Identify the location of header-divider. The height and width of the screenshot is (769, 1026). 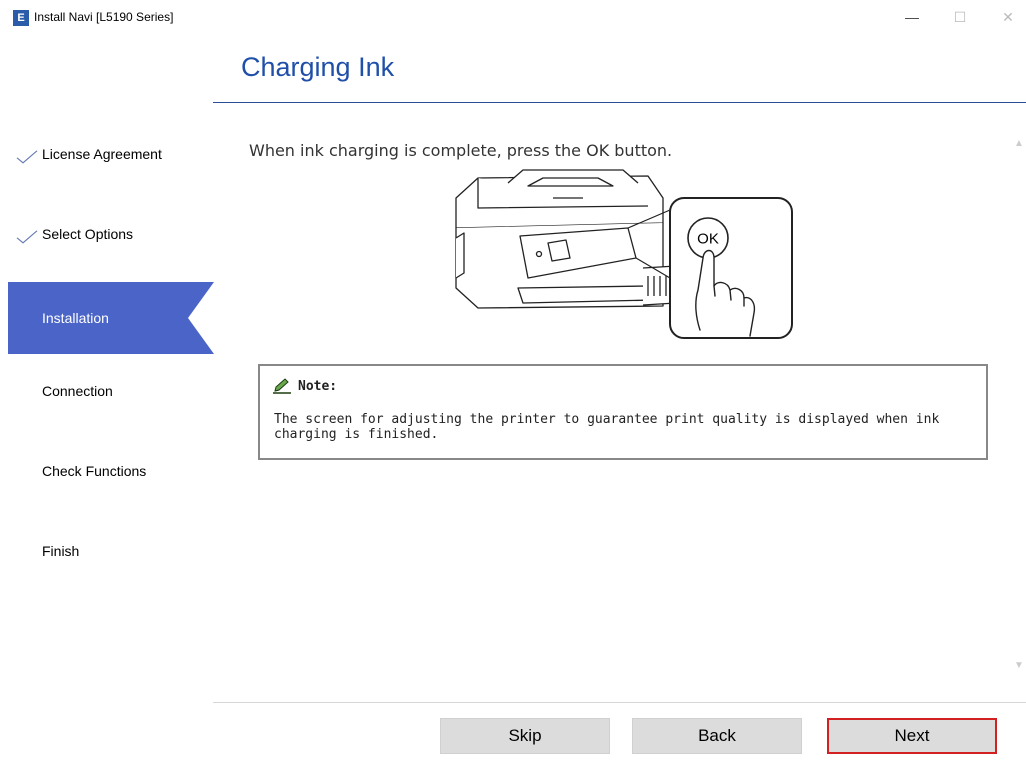
(619, 102).